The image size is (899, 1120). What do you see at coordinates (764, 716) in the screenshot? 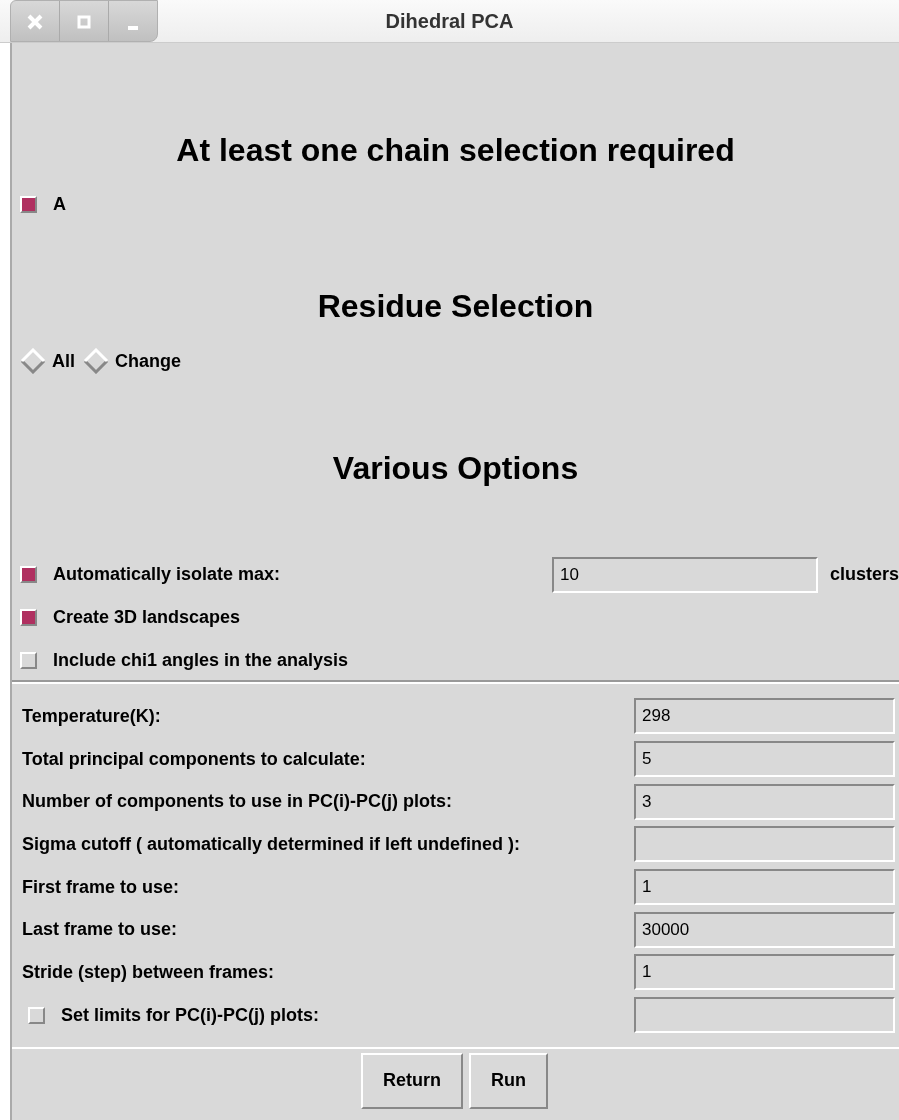
I see `input-field: 298` at bounding box center [764, 716].